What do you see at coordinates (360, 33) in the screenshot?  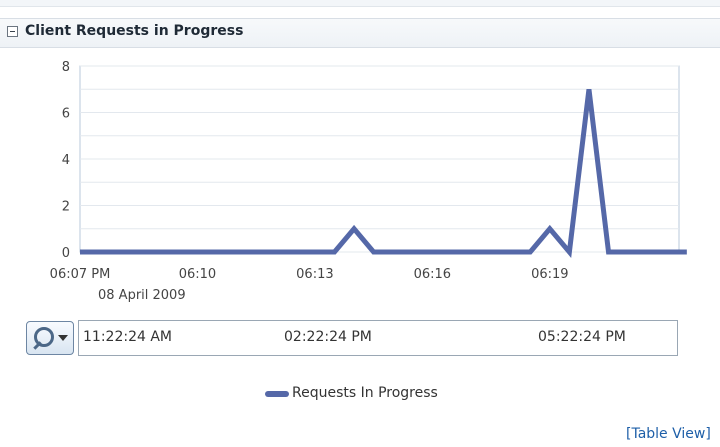 I see `panel-header: Client Requests in Progress` at bounding box center [360, 33].